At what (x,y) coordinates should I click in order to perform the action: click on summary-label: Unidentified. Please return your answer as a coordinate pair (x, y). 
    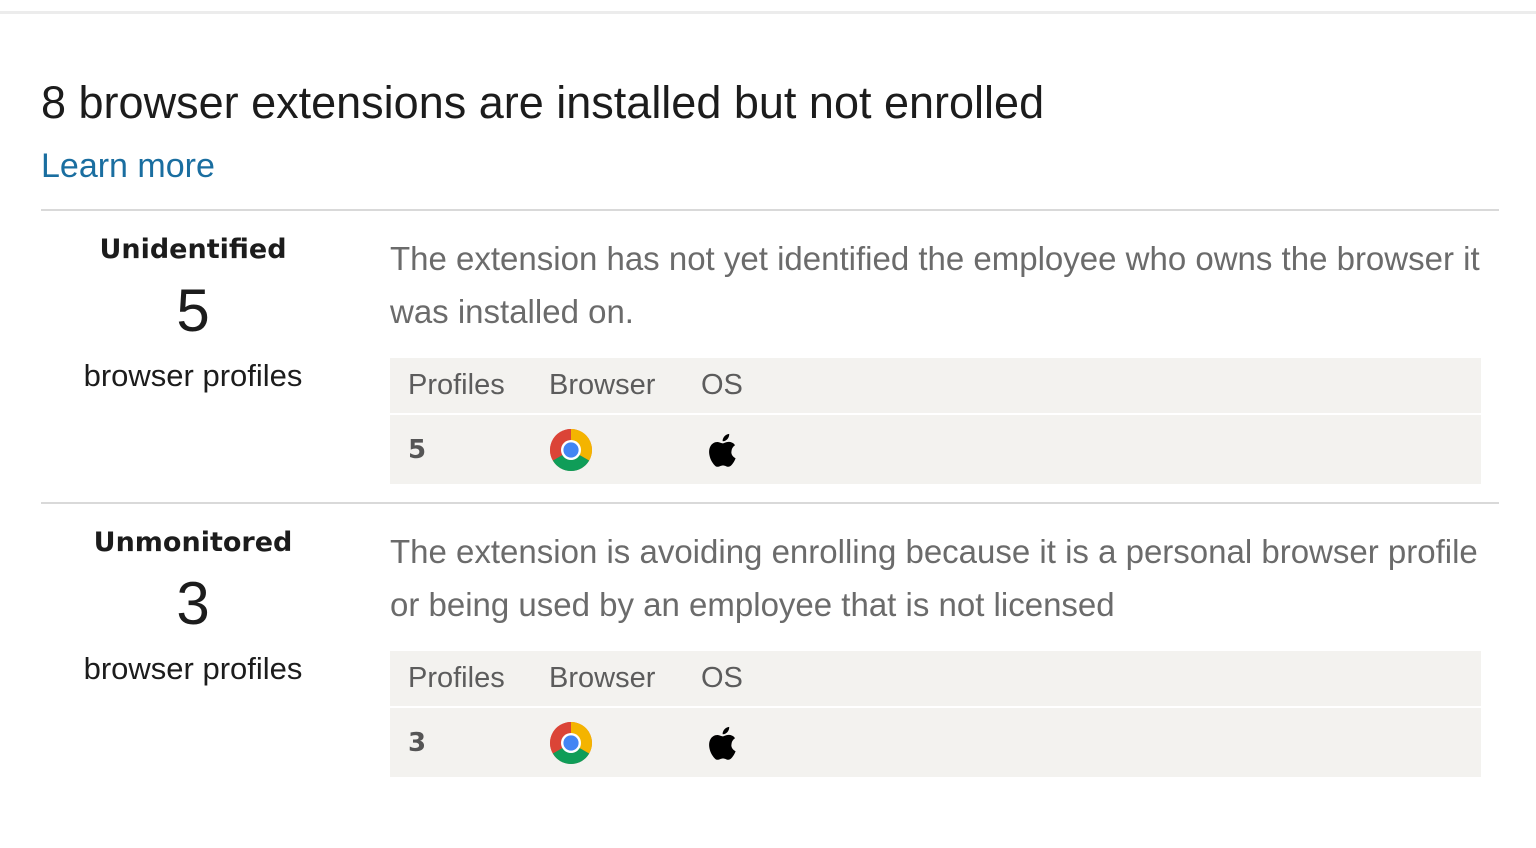
    Looking at the image, I should click on (193, 249).